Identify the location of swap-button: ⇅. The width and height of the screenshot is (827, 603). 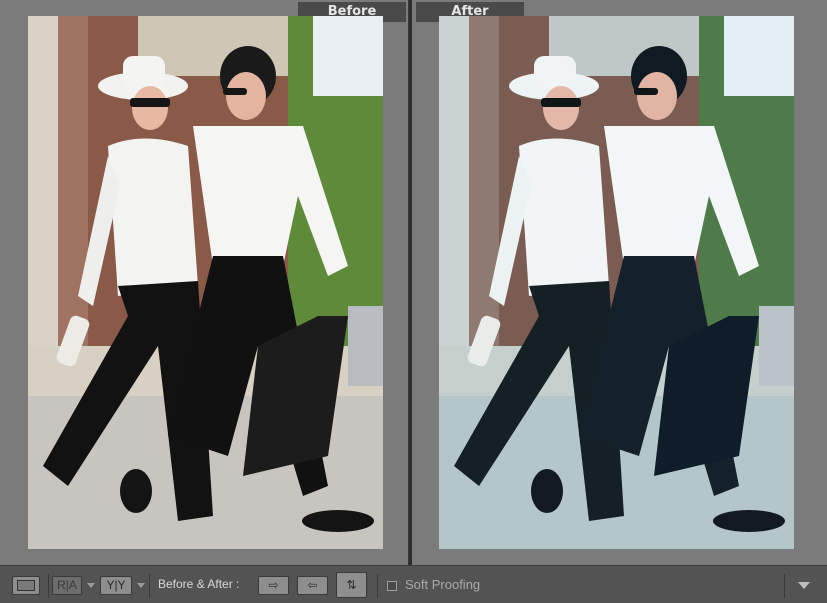
(351, 585).